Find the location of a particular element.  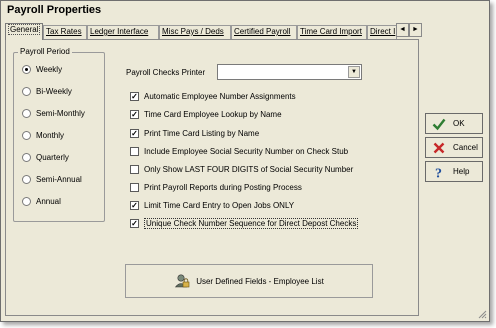

radio-bi-weekly: Bi-Weekly is located at coordinates (47, 91).